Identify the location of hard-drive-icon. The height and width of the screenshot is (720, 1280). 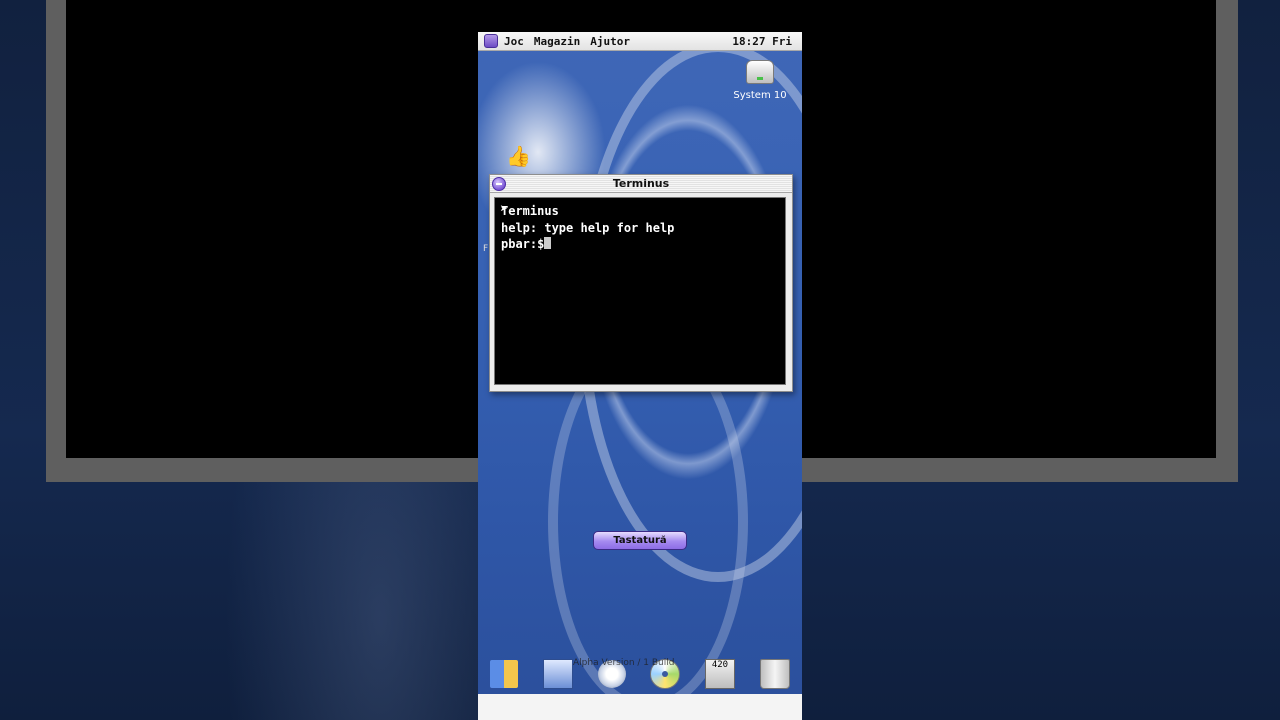
(760, 72).